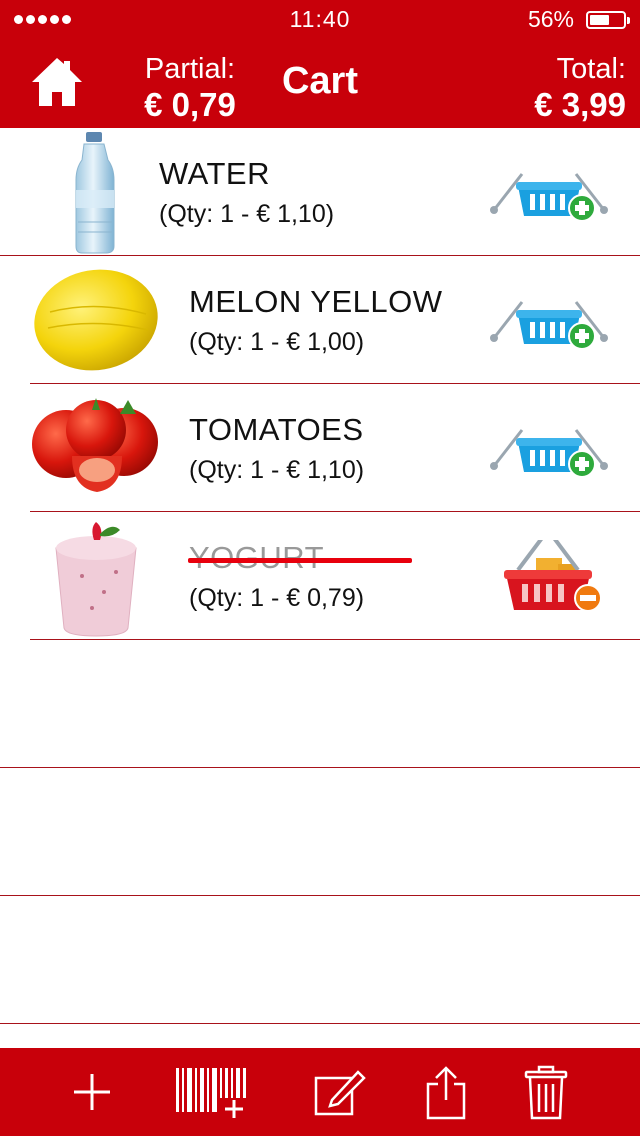 Image resolution: width=640 pixels, height=1136 pixels. What do you see at coordinates (320, 192) in the screenshot?
I see `list-item: WATER (Qty: 1 - € 1,10)` at bounding box center [320, 192].